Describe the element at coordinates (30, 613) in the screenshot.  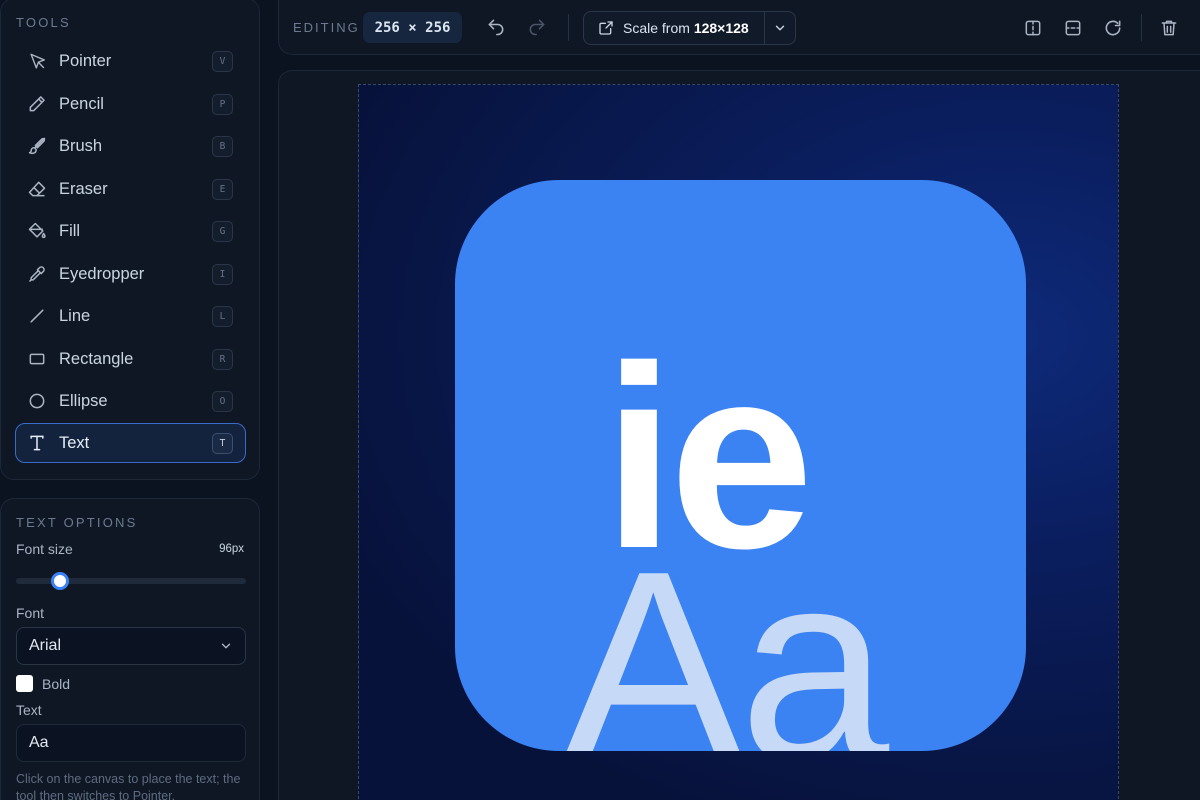
I see `font-label: Font` at that location.